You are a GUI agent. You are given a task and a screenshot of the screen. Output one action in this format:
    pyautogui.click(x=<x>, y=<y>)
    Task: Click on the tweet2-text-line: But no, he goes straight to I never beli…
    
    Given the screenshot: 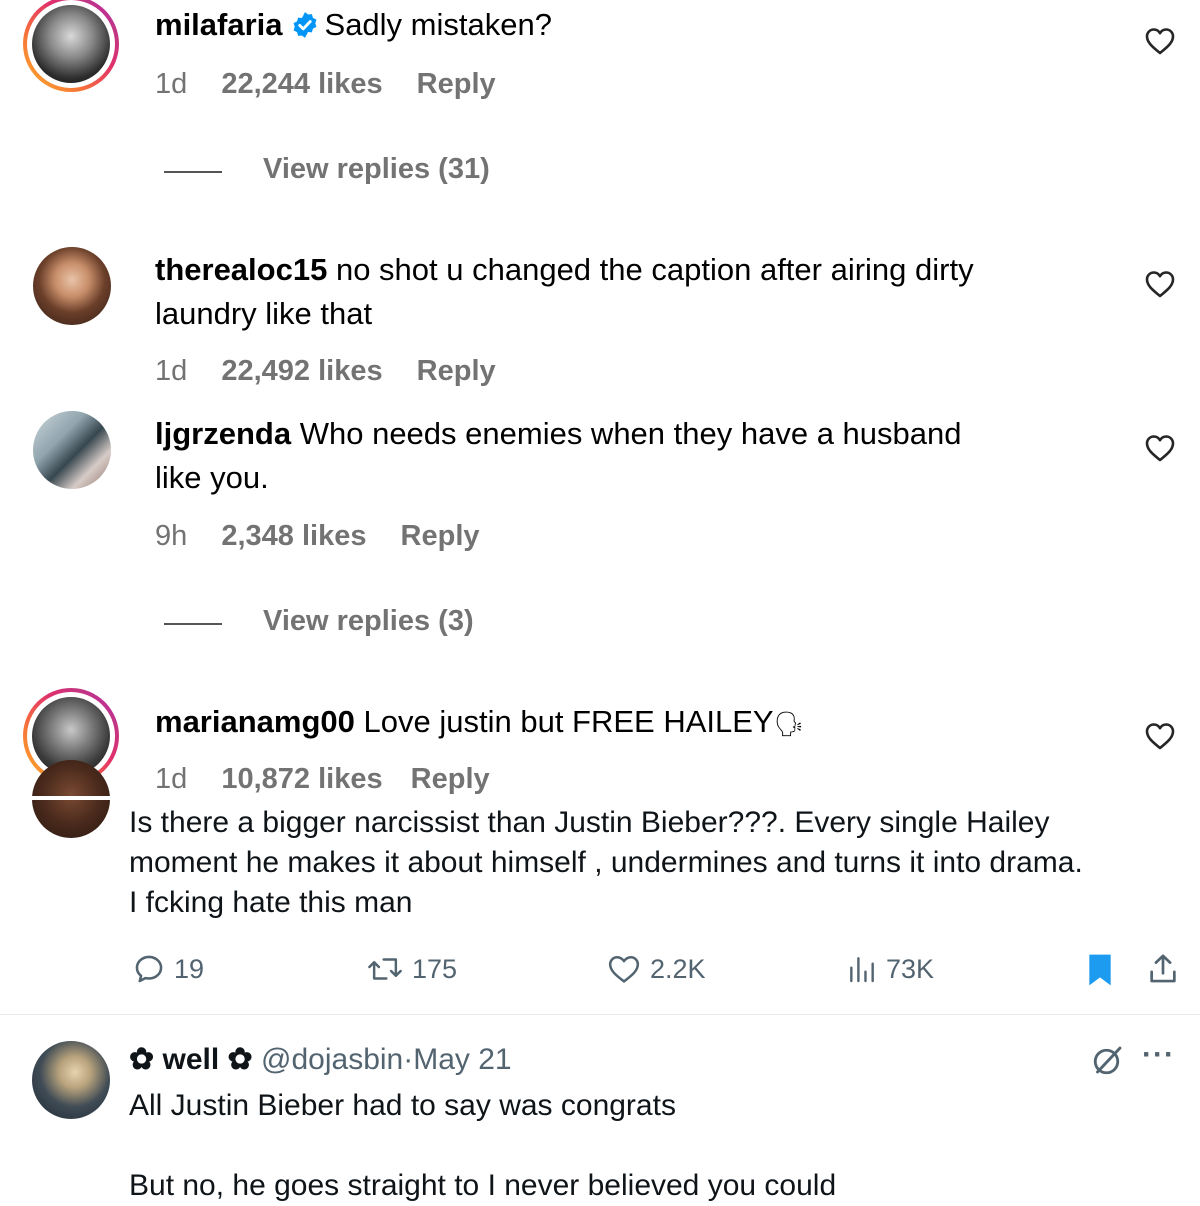 What is the action you would take?
    pyautogui.click(x=483, y=1185)
    